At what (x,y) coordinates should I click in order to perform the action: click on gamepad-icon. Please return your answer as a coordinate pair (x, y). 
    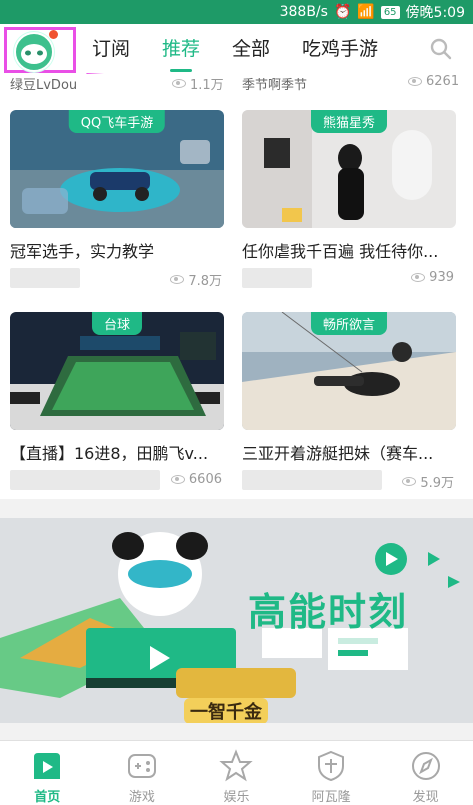
    Looking at the image, I should click on (141, 766).